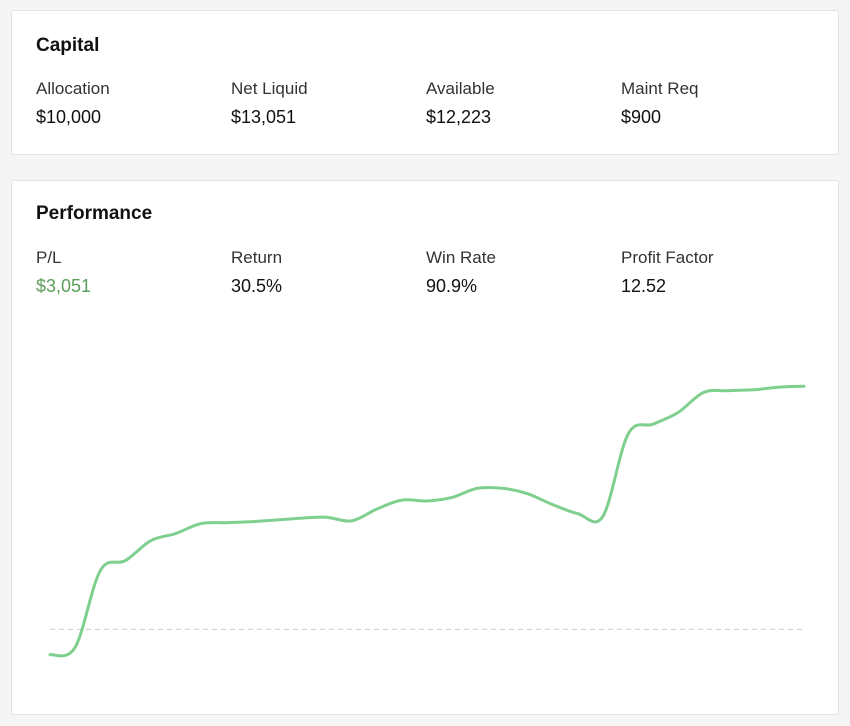  What do you see at coordinates (133, 103) in the screenshot?
I see `stat-allocation: Allocation $10,000` at bounding box center [133, 103].